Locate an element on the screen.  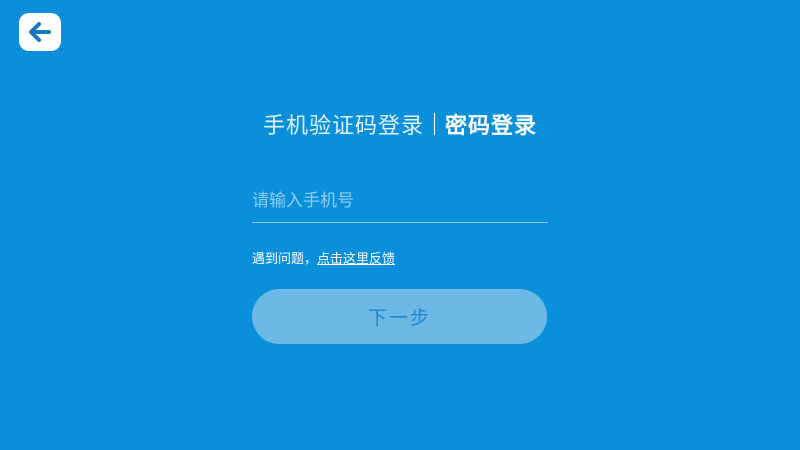
feedback-link: 点击这里反馈 is located at coordinates (356, 259).